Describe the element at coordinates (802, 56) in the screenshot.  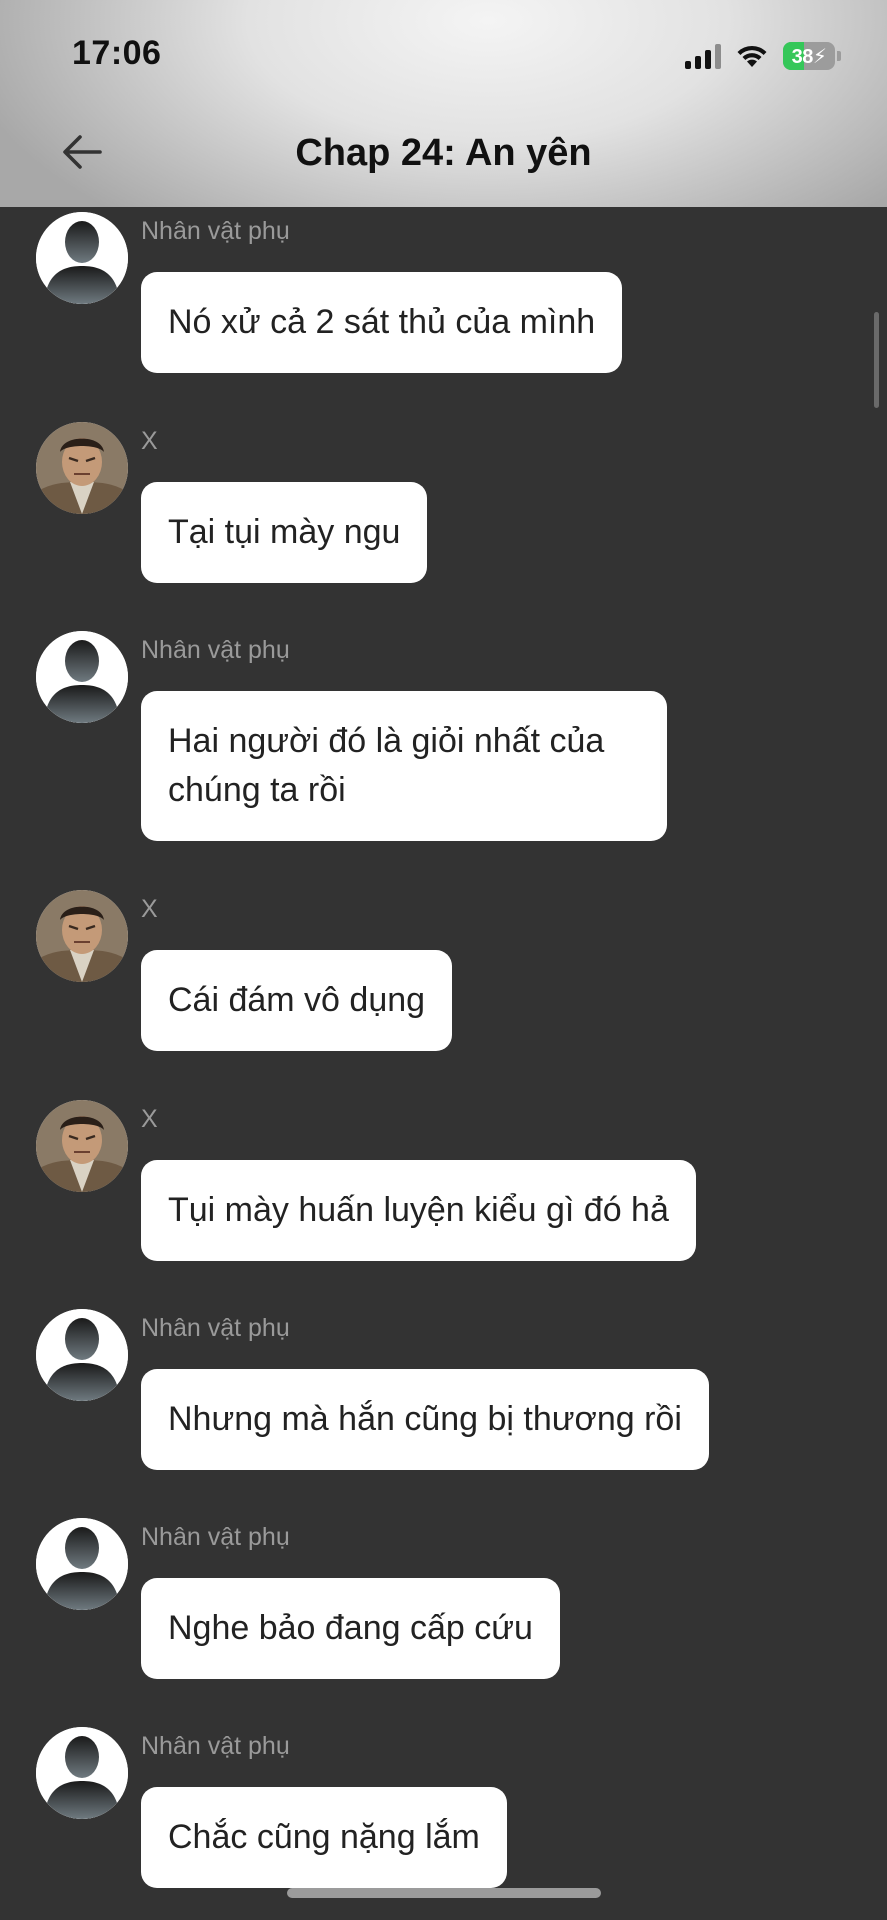
I see `battery-percent: 38` at that location.